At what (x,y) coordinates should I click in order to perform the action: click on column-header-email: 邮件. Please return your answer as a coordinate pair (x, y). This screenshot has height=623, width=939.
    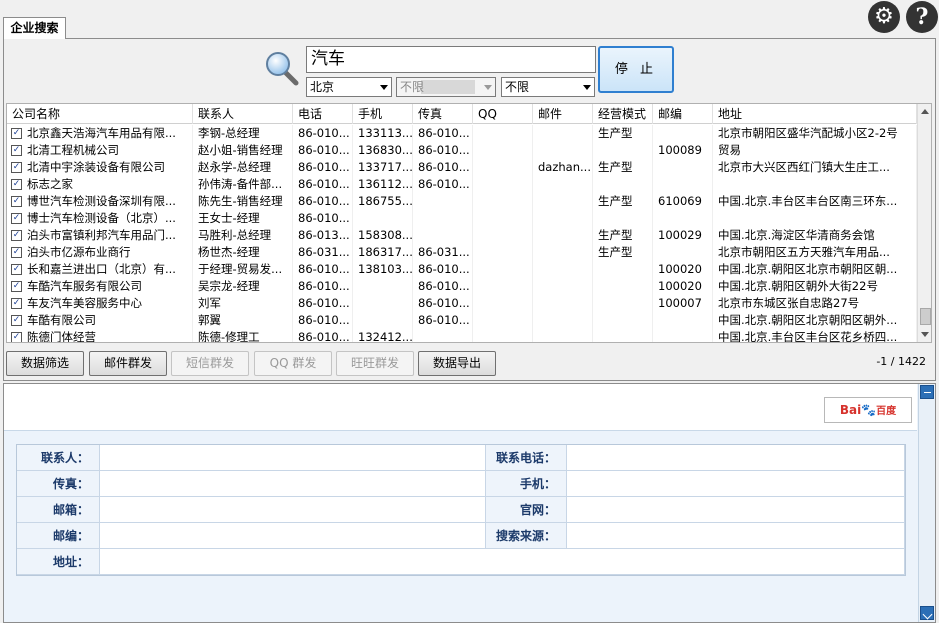
    Looking at the image, I should click on (563, 114).